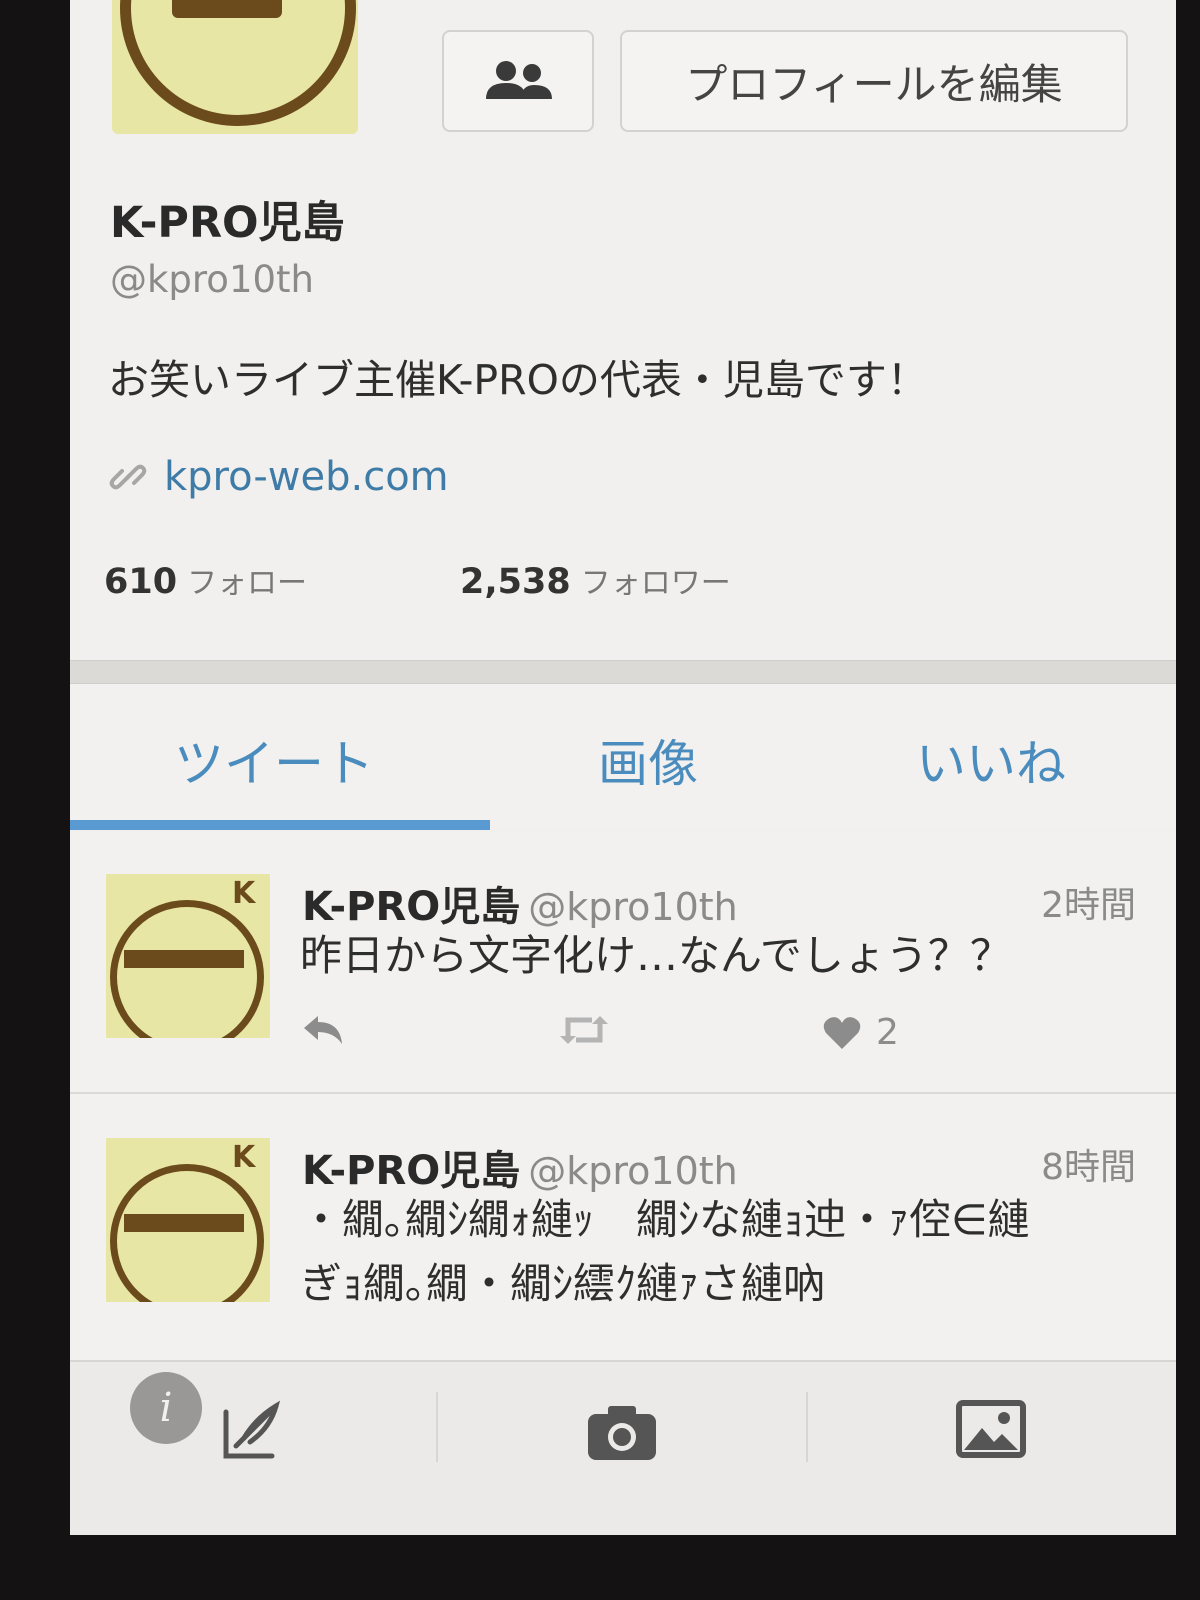  I want to click on profile-link: kpro-web.com, so click(278, 477).